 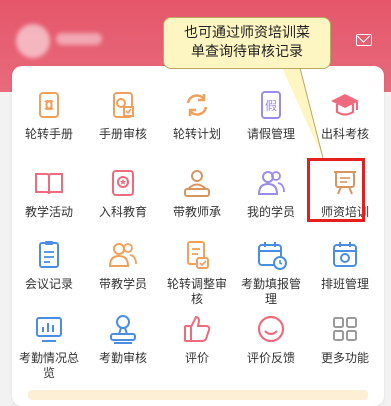 What do you see at coordinates (344, 284) in the screenshot?
I see `menu-item-label: 排班管理` at bounding box center [344, 284].